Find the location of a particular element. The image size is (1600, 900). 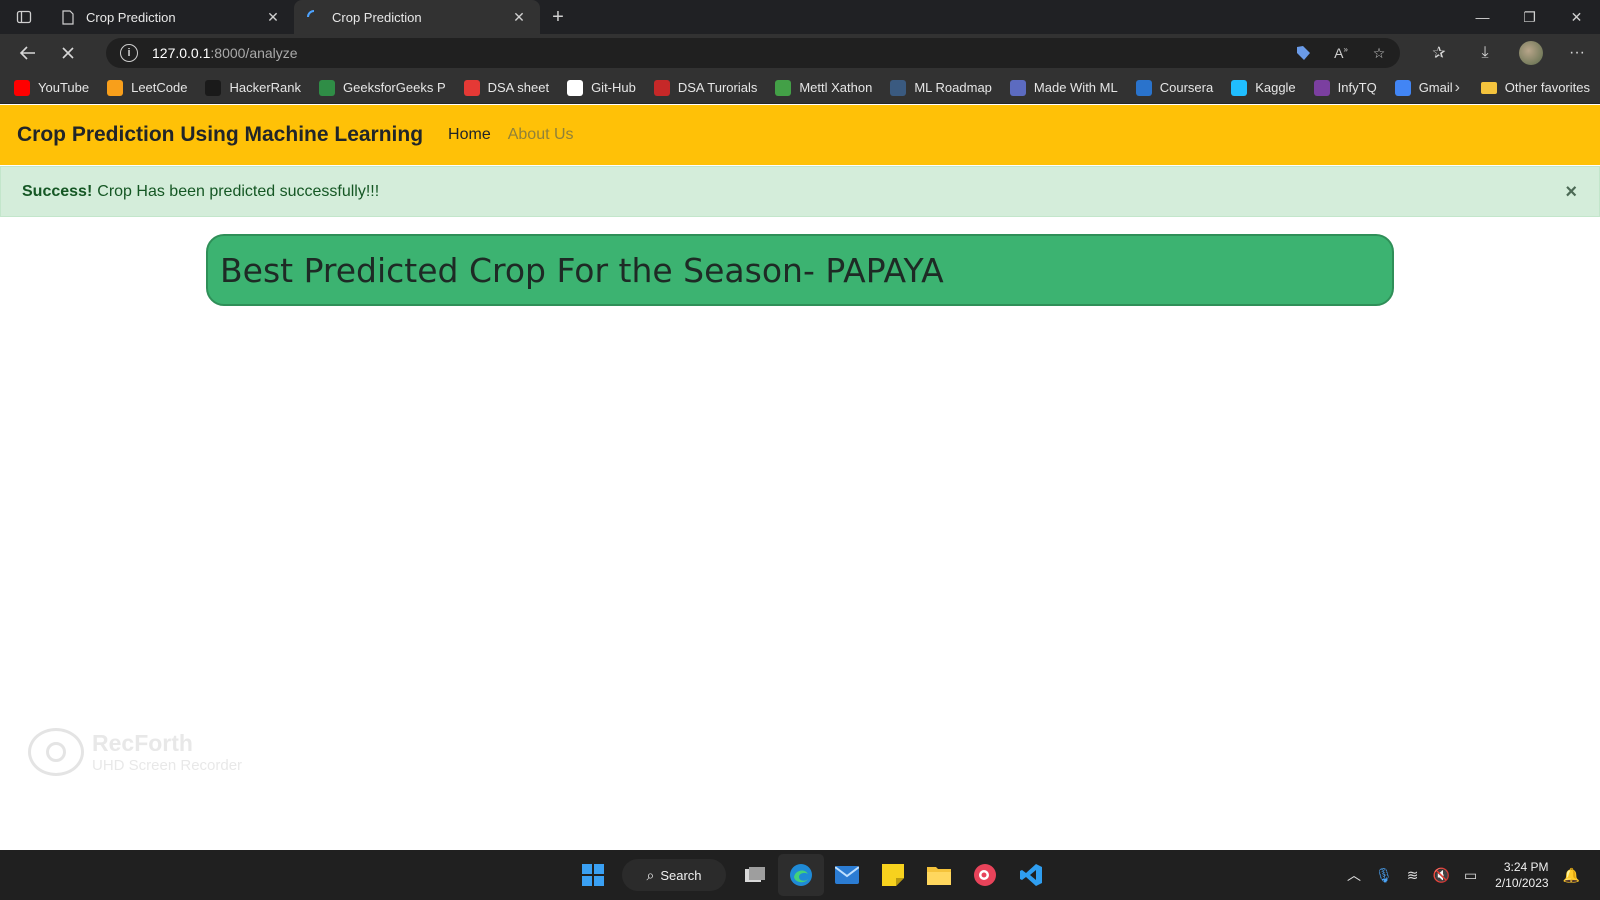

bookmark-label: HackerRank is located at coordinates (265, 87).